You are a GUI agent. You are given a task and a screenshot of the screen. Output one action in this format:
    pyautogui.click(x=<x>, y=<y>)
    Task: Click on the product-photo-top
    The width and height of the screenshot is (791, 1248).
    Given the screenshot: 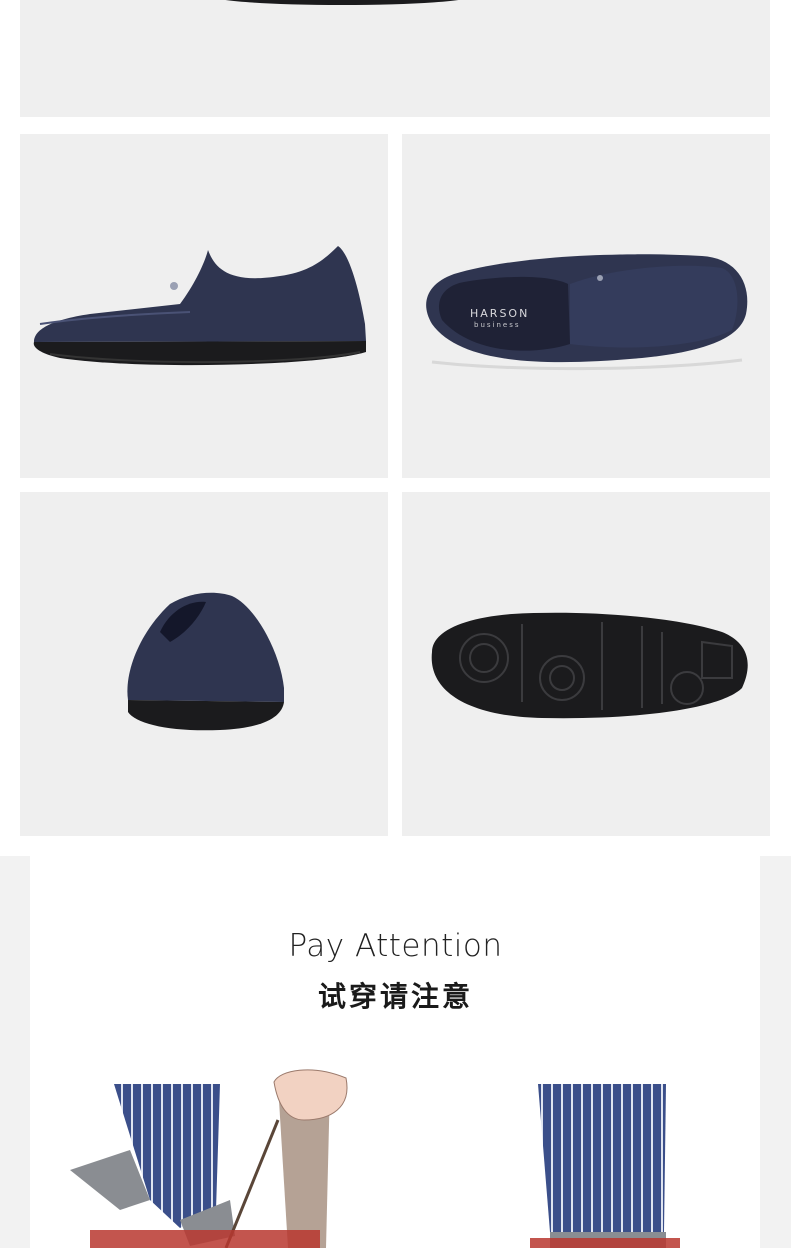 What is the action you would take?
    pyautogui.click(x=395, y=58)
    